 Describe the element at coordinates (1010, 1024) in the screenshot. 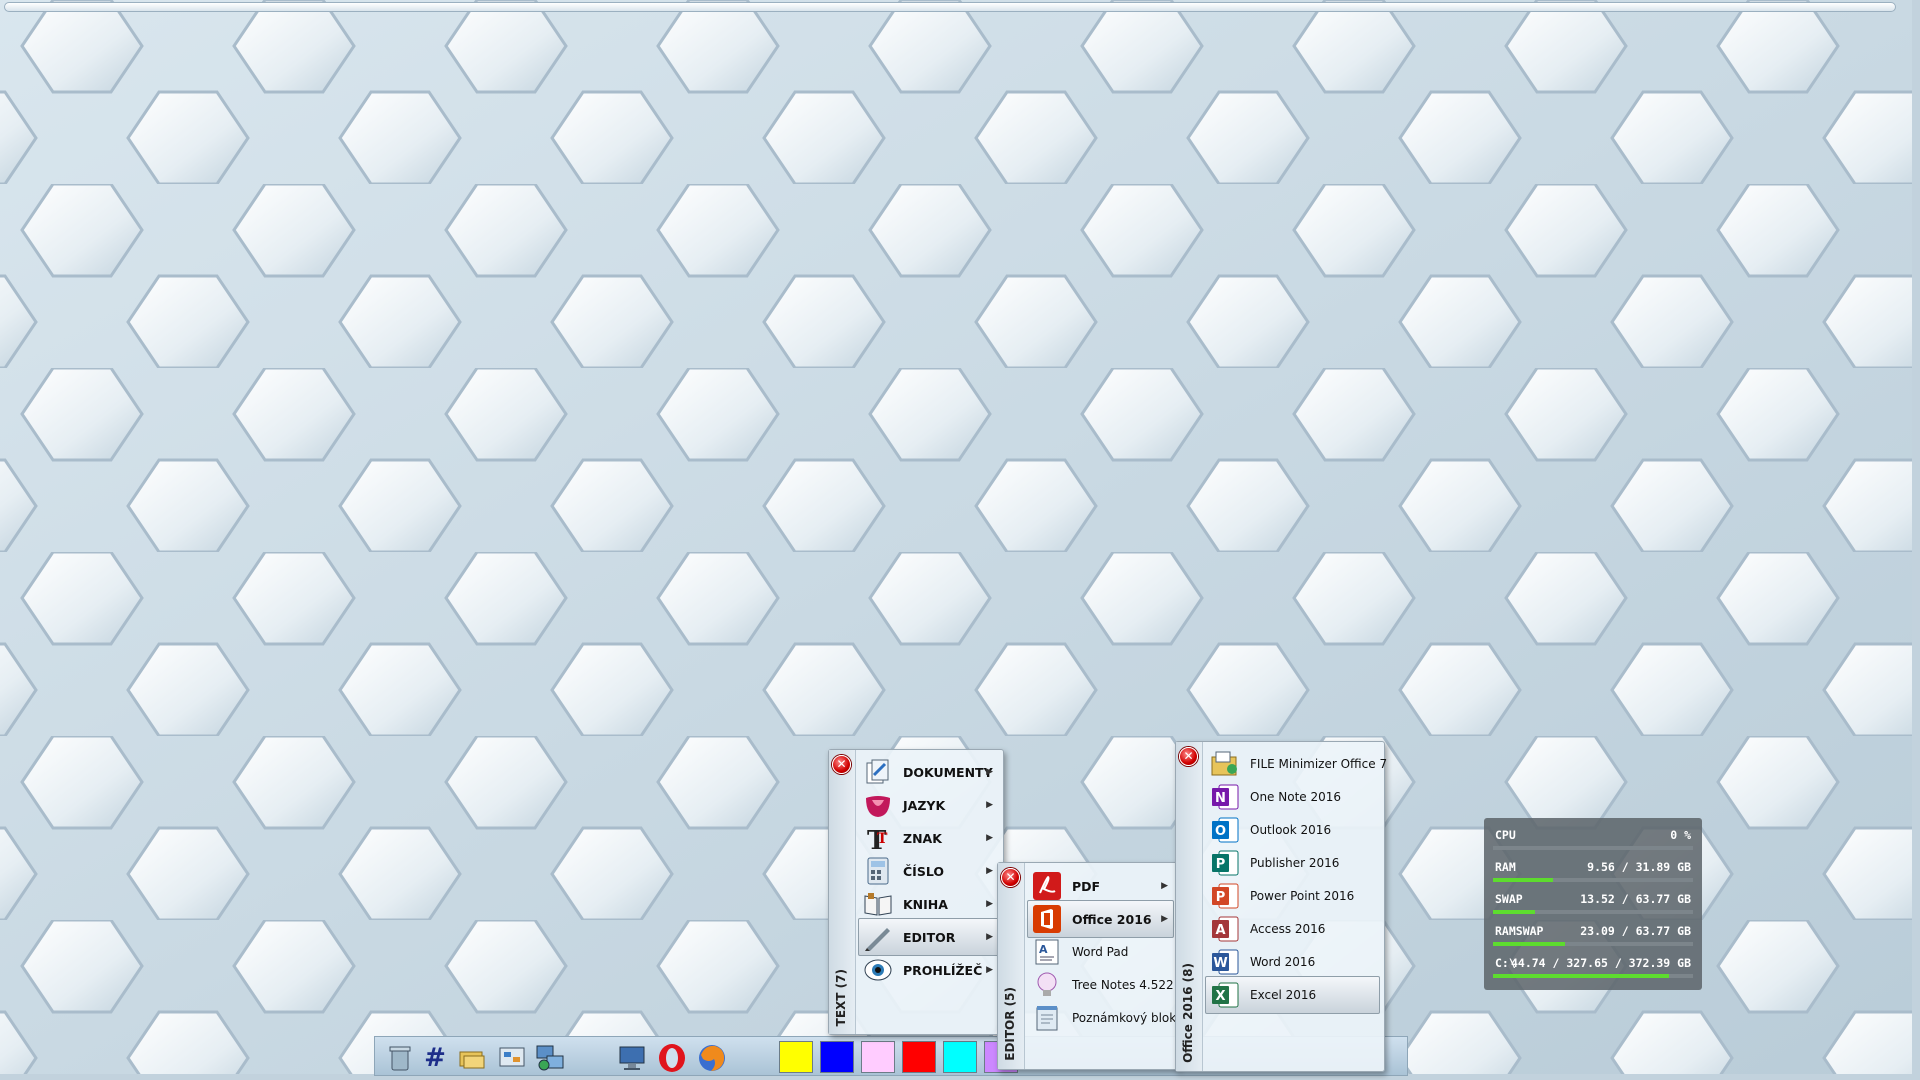

I see `editor-menu-title: EDITOR (5)` at that location.